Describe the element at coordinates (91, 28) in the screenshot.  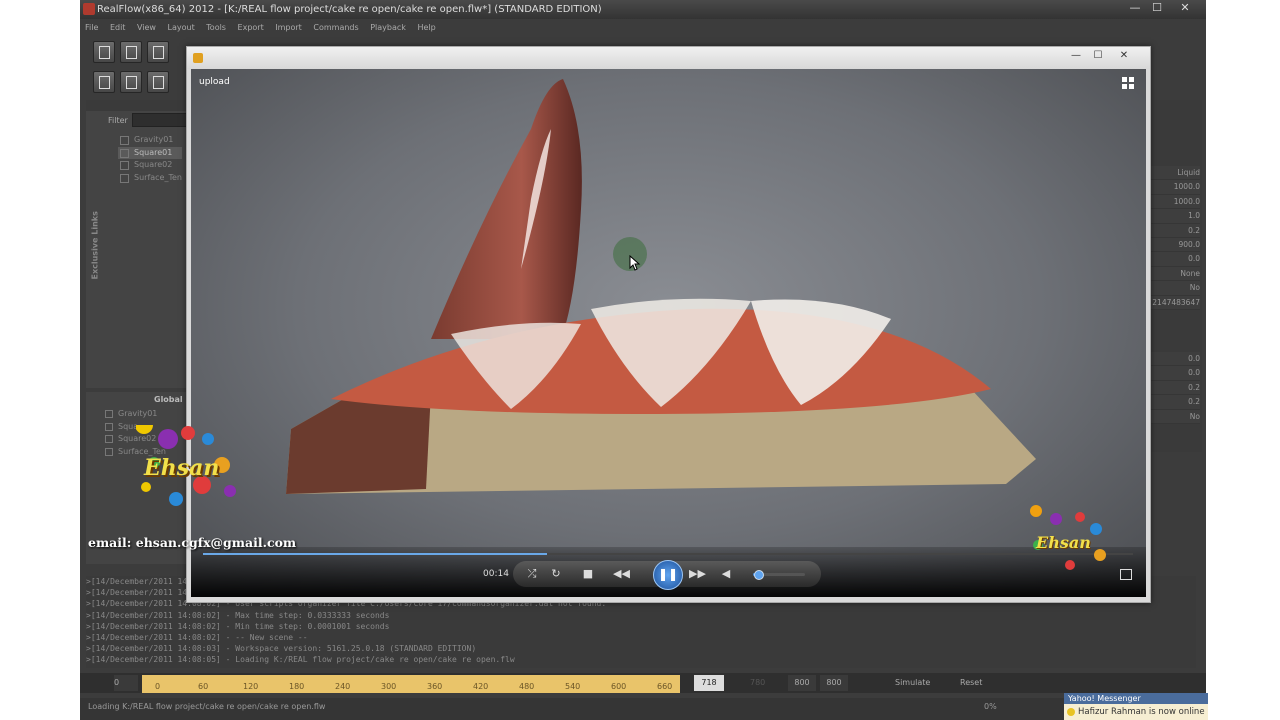
I see `menu-file: File` at that location.